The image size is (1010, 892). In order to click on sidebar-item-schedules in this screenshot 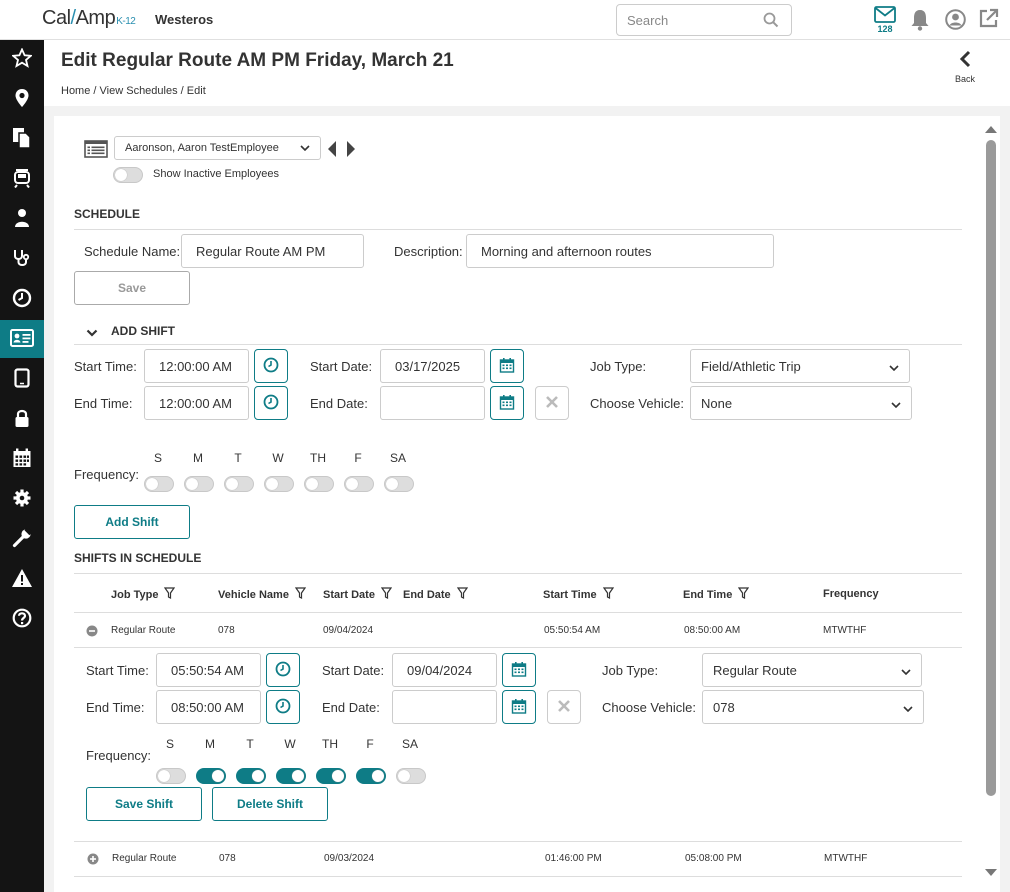, I will do `click(22, 339)`.